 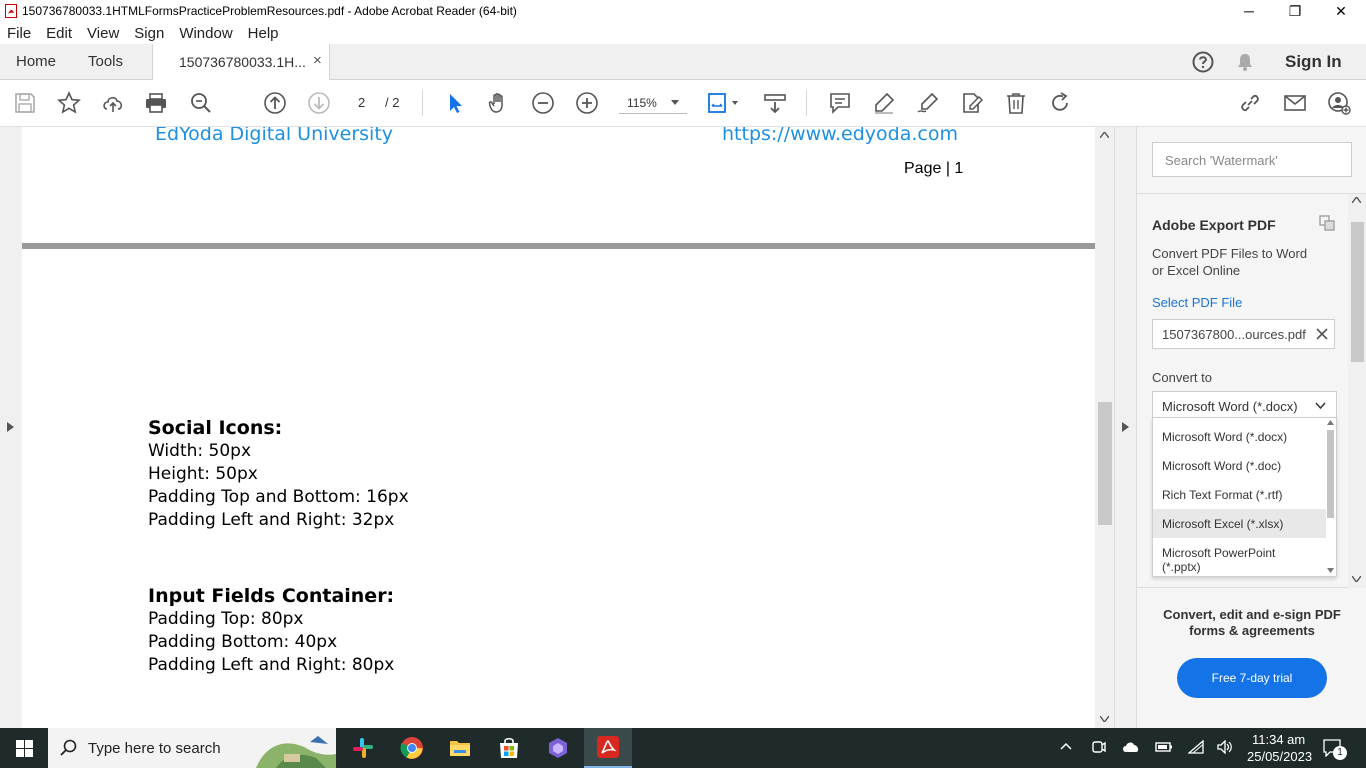 I want to click on format-option: Microsoft Word (*.docx), so click(x=1239, y=436).